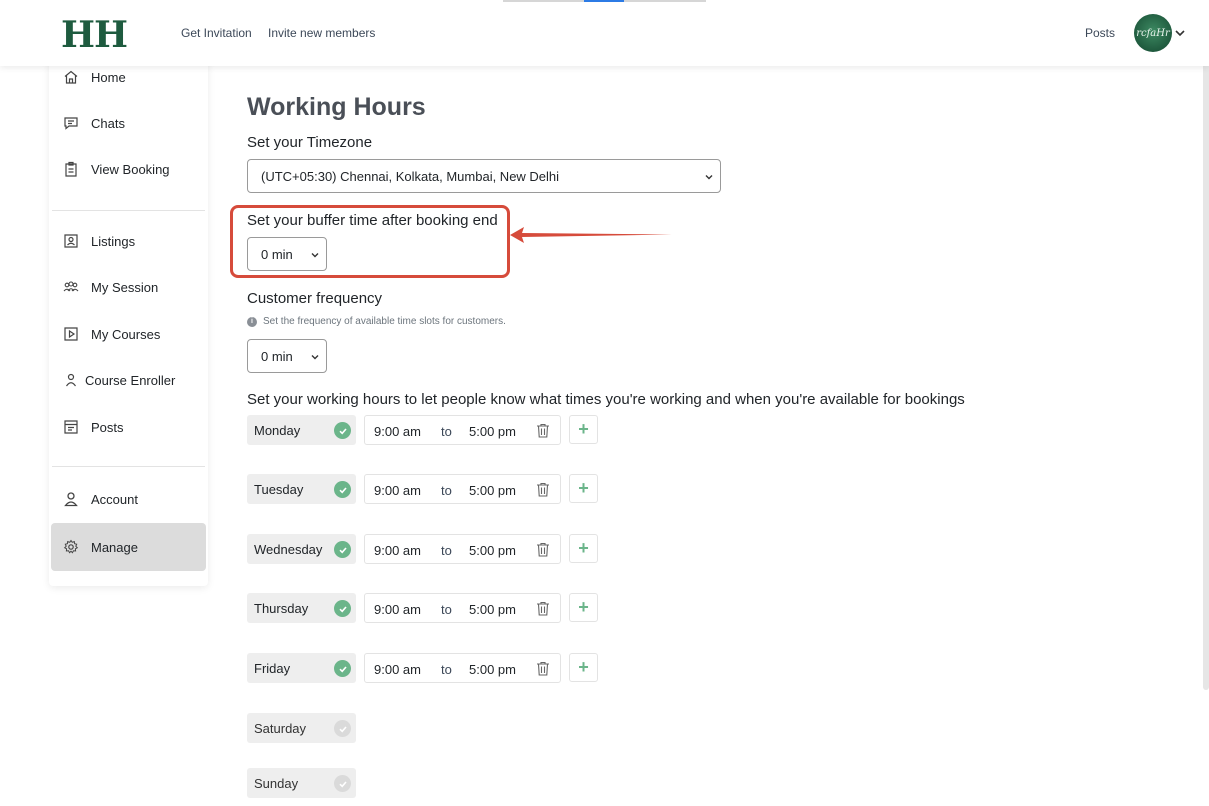 Image resolution: width=1209 pixels, height=806 pixels. I want to click on sidebar-item-my-session: My Session, so click(128, 287).